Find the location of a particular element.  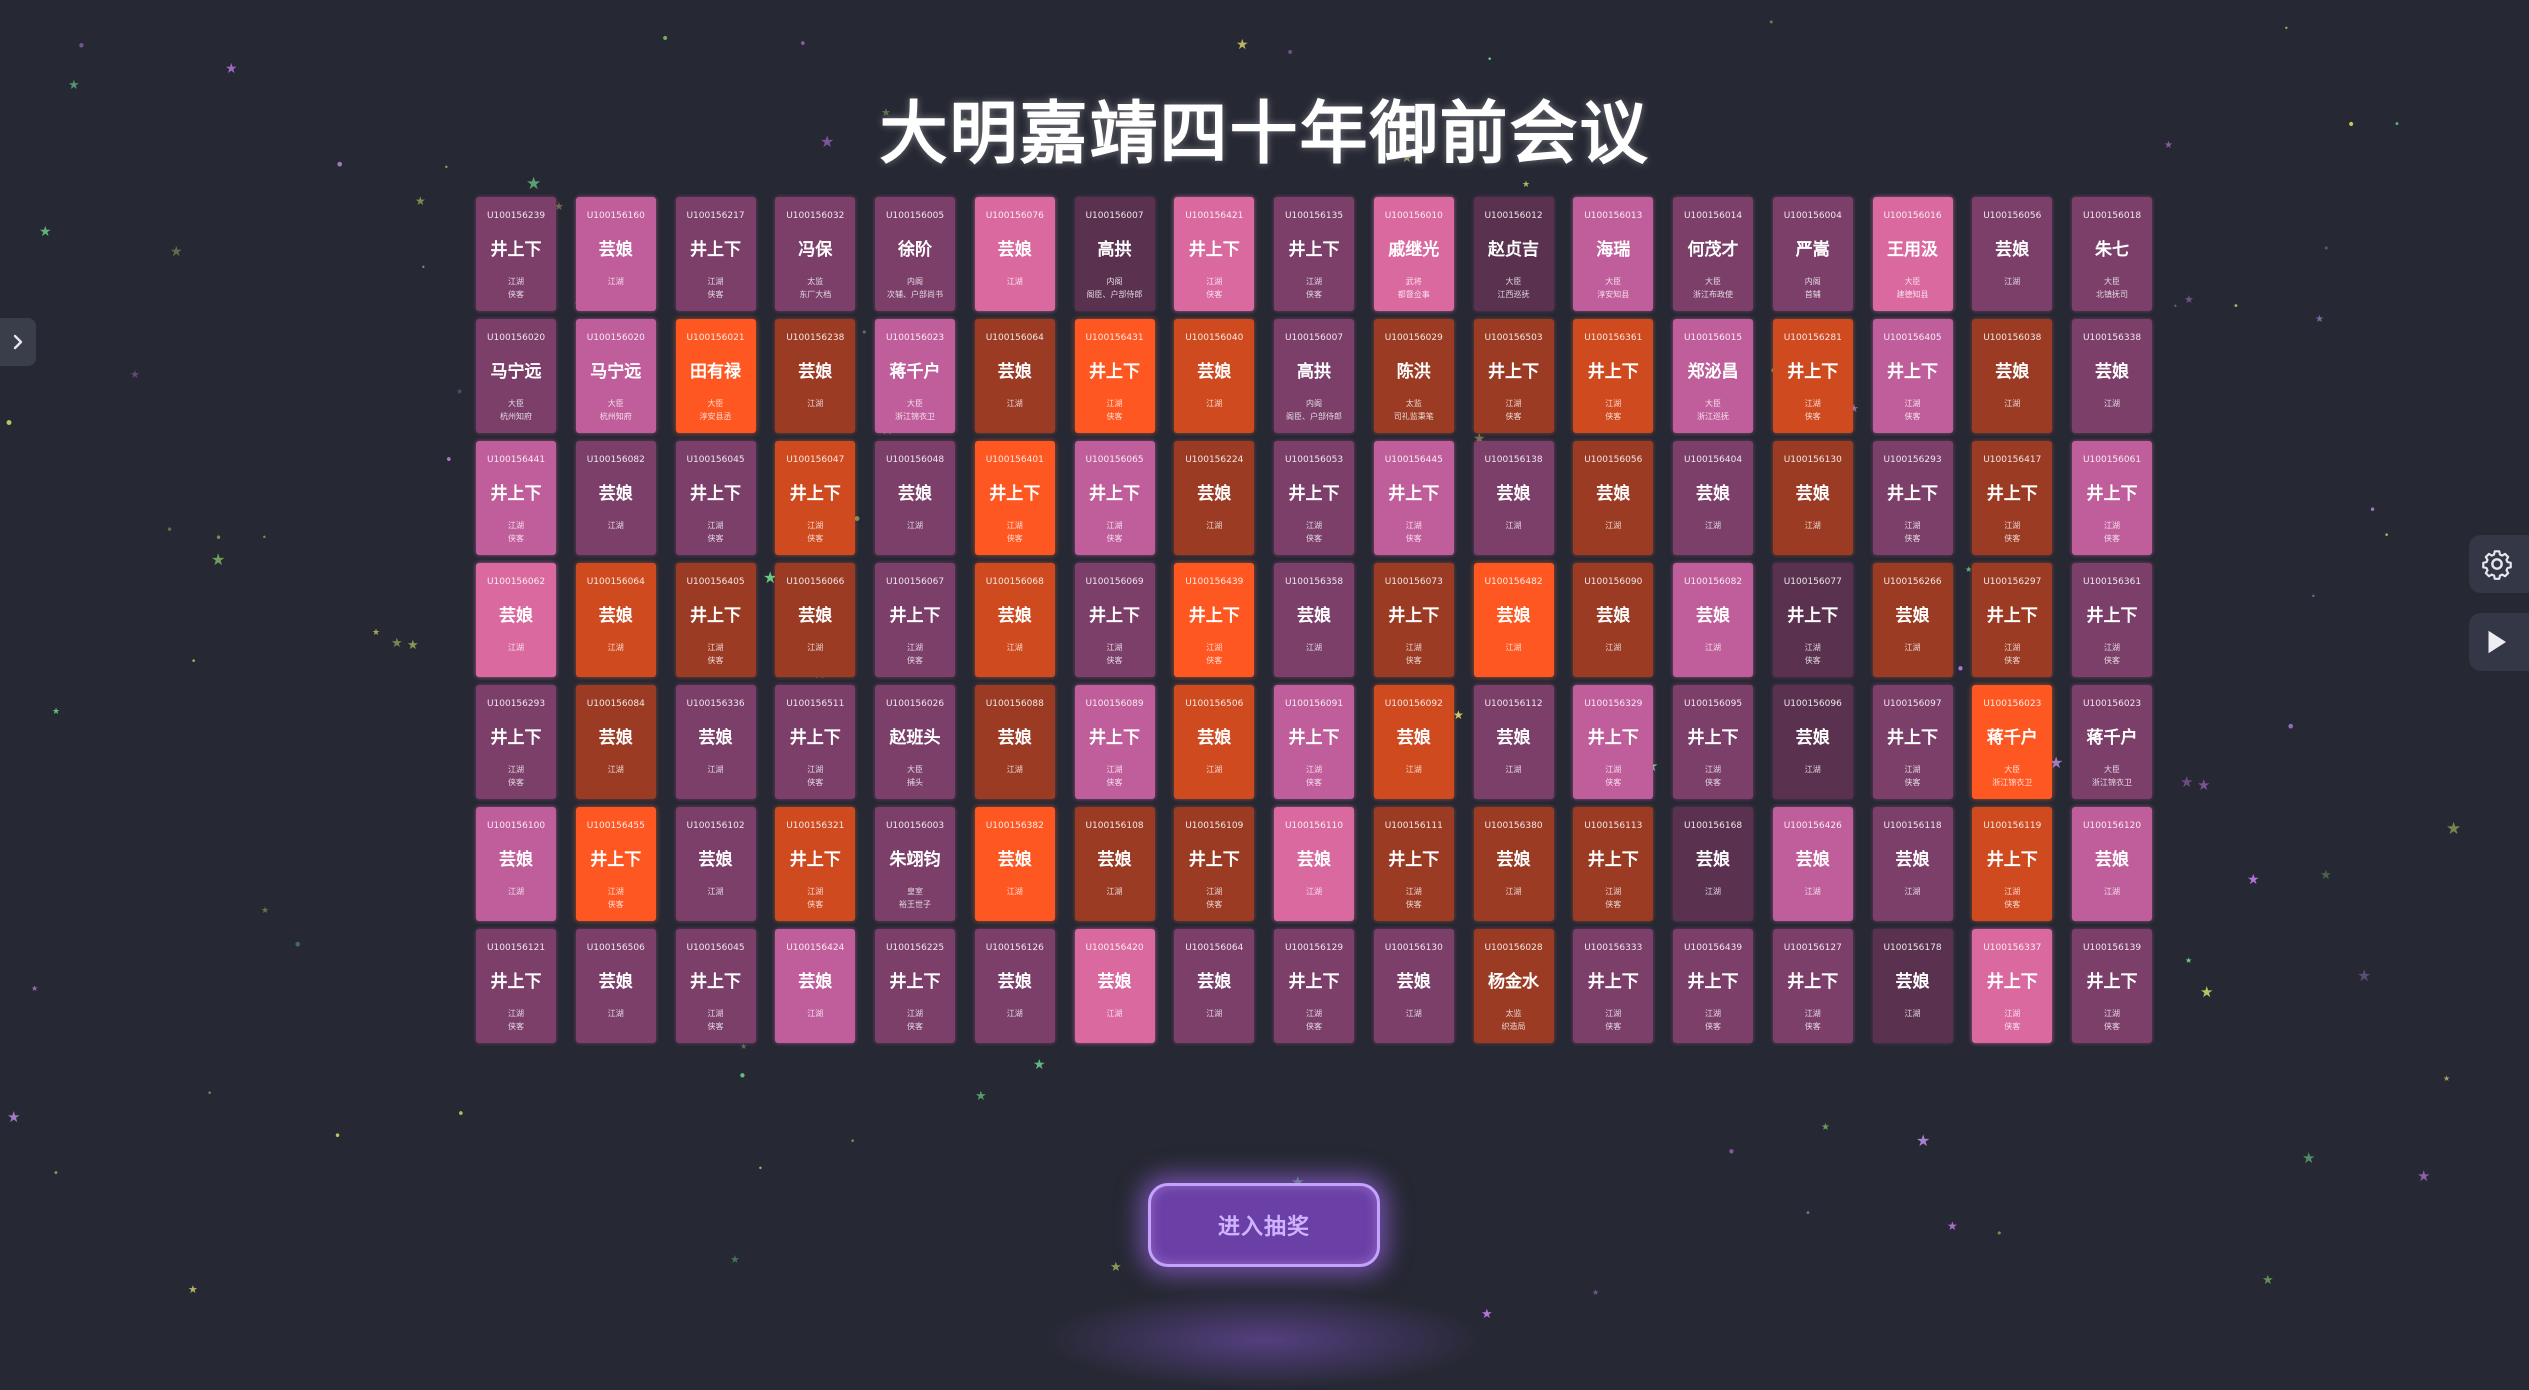

participant-card: U100156297 井上下 江湖 侠客 is located at coordinates (2012, 620).